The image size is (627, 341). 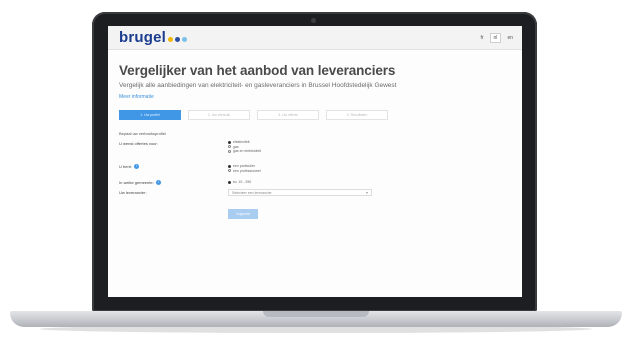 I want to click on step-3: 3. Uw offerte, so click(x=288, y=115).